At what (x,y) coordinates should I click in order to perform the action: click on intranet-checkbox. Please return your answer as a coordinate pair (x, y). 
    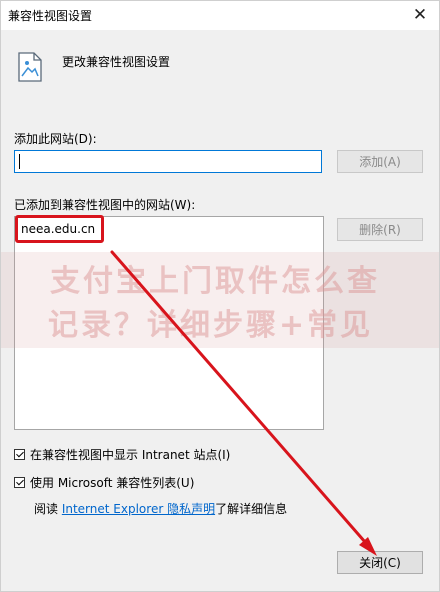
    Looking at the image, I should click on (19, 454).